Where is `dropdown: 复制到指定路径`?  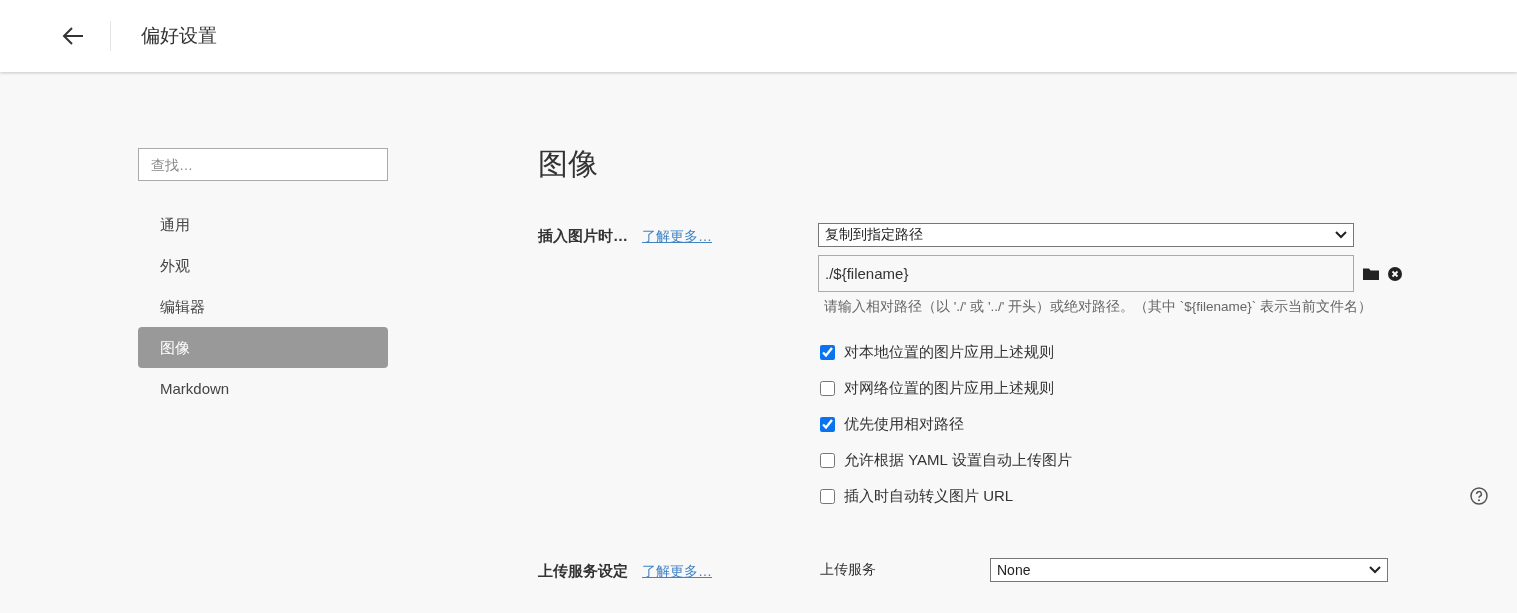 dropdown: 复制到指定路径 is located at coordinates (1086, 235).